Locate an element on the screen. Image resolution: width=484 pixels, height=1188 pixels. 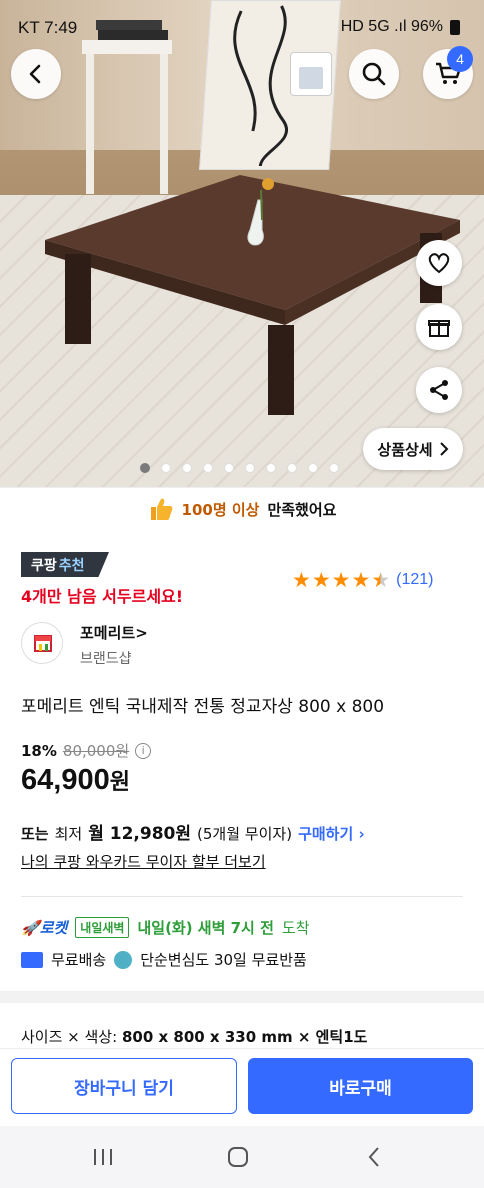
installment-buy-link: 구매하기 › is located at coordinates (331, 833).